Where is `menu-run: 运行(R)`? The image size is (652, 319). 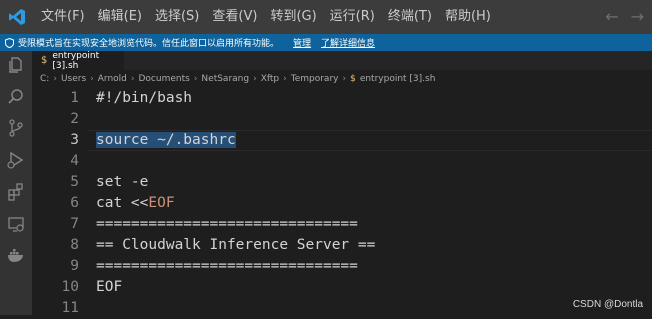 menu-run: 运行(R) is located at coordinates (352, 17).